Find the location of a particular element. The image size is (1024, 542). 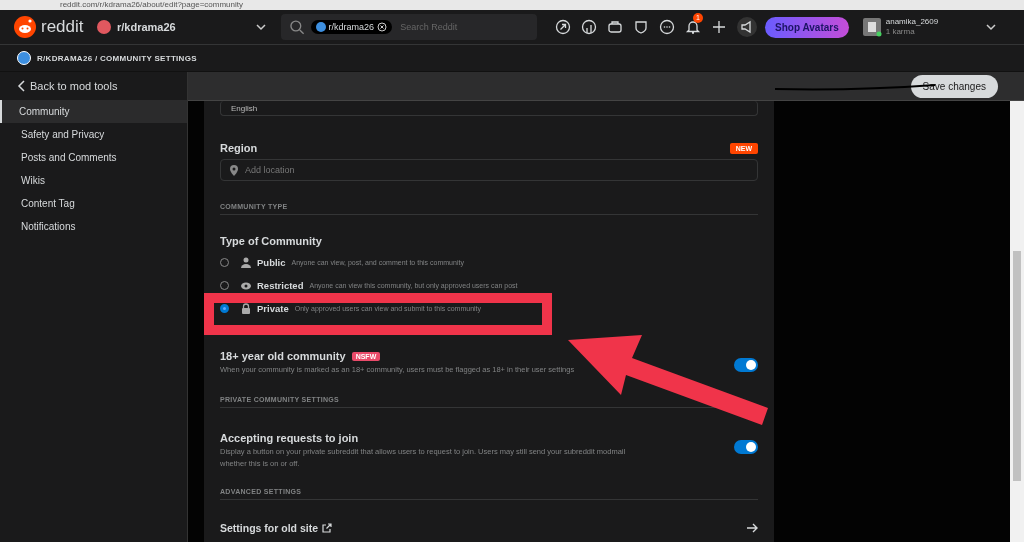

back-chevron-icon is located at coordinates (21, 86).